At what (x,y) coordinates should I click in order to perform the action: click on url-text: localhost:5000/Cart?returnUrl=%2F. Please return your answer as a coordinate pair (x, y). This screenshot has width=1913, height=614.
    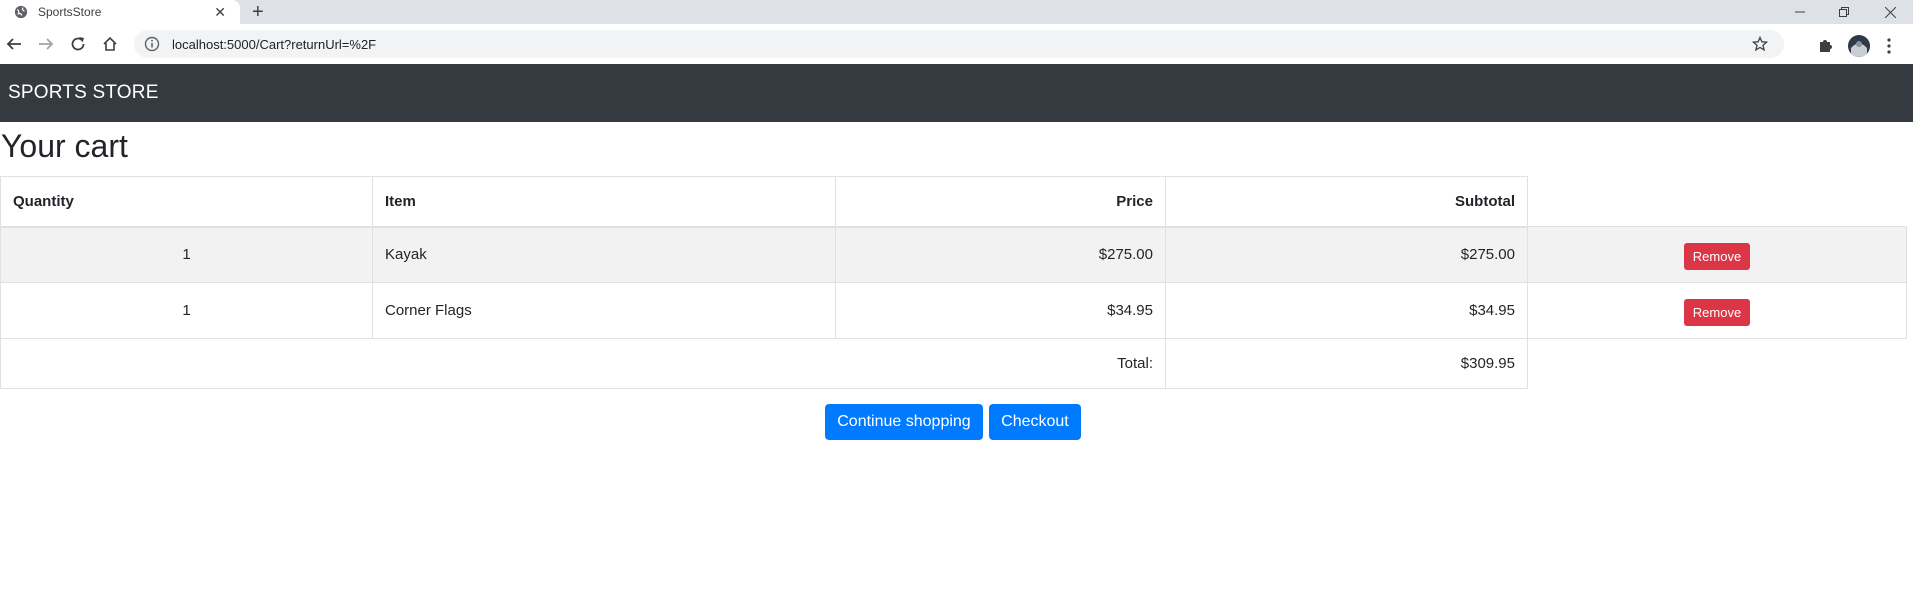
    Looking at the image, I should click on (274, 44).